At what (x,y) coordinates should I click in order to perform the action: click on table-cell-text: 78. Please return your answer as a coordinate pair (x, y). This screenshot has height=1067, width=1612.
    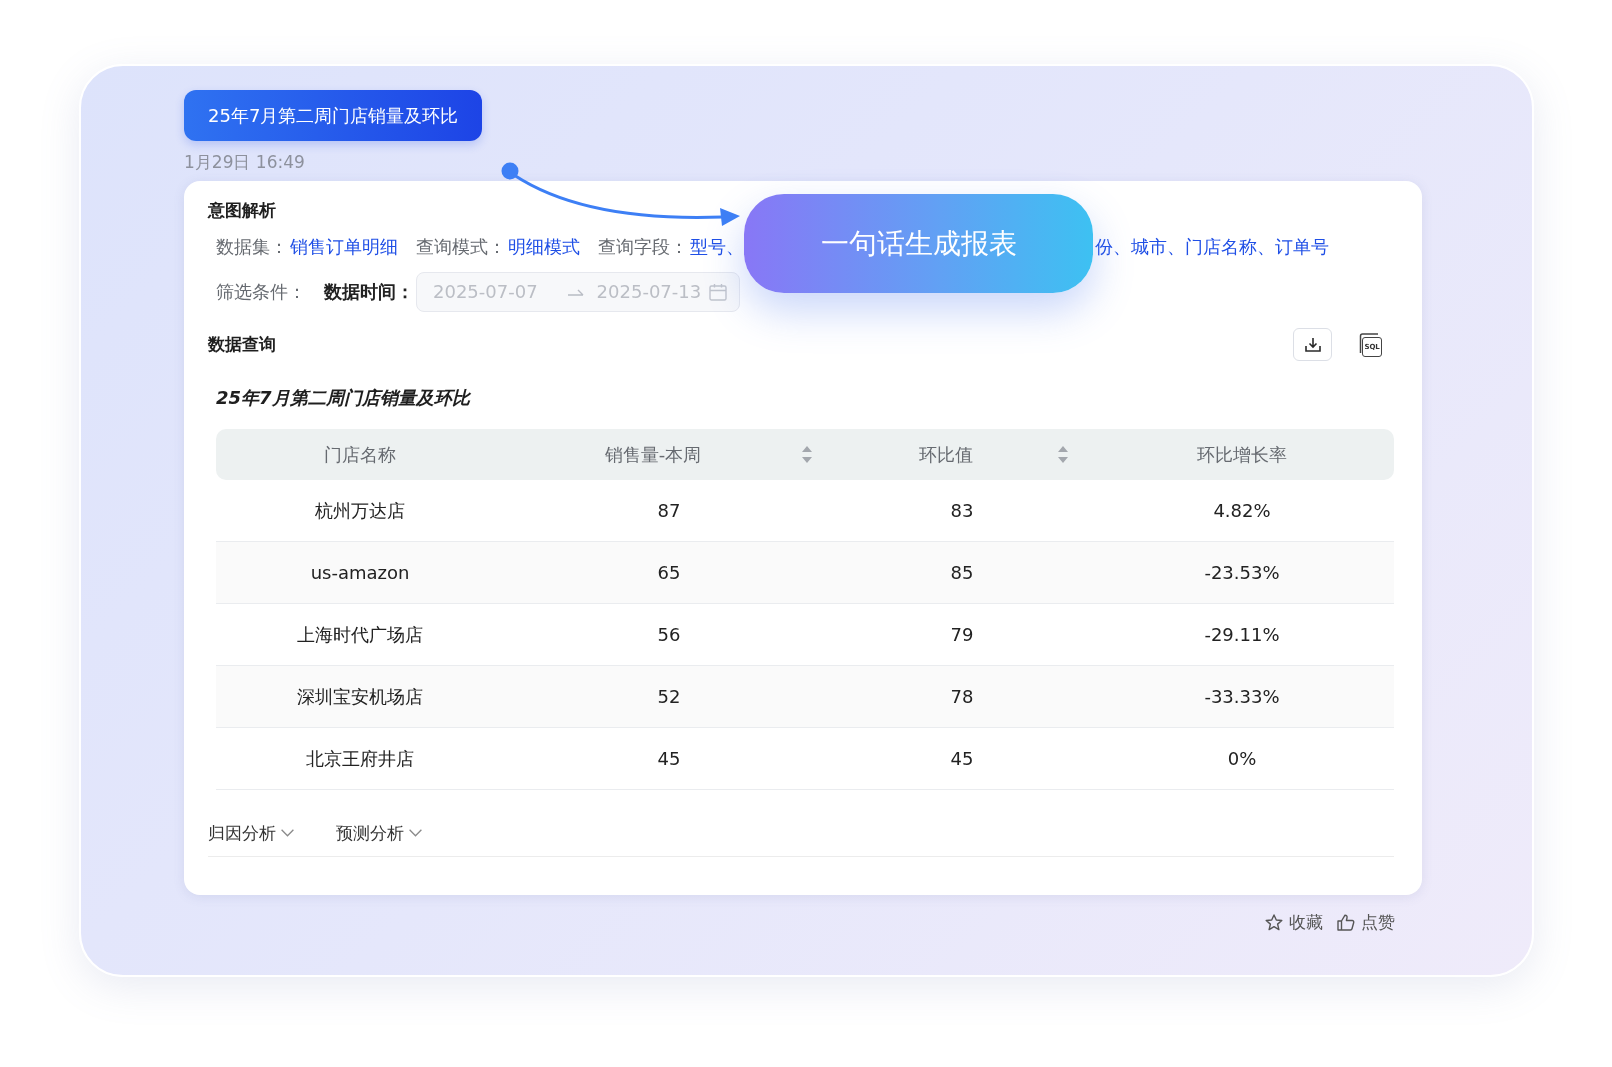
    Looking at the image, I should click on (962, 697).